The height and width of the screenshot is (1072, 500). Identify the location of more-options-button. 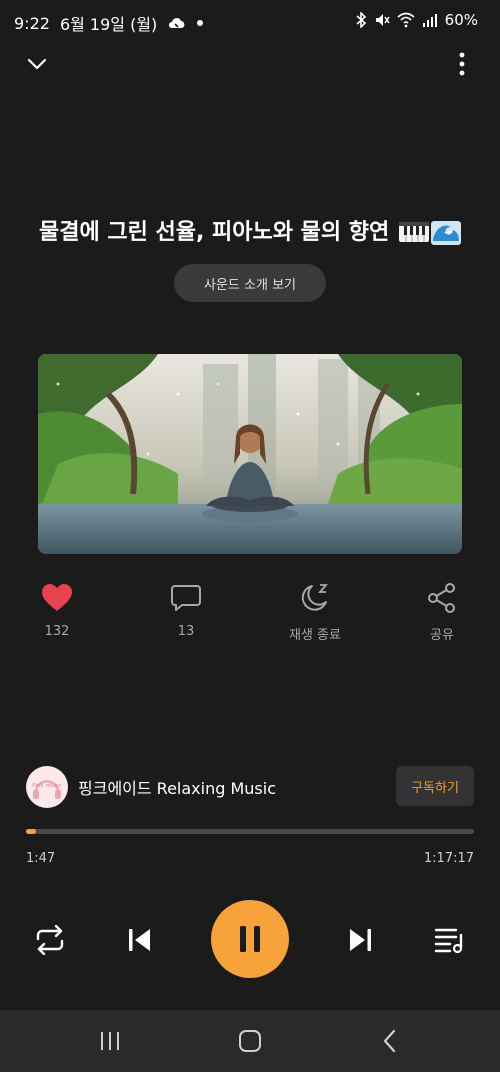
(462, 64).